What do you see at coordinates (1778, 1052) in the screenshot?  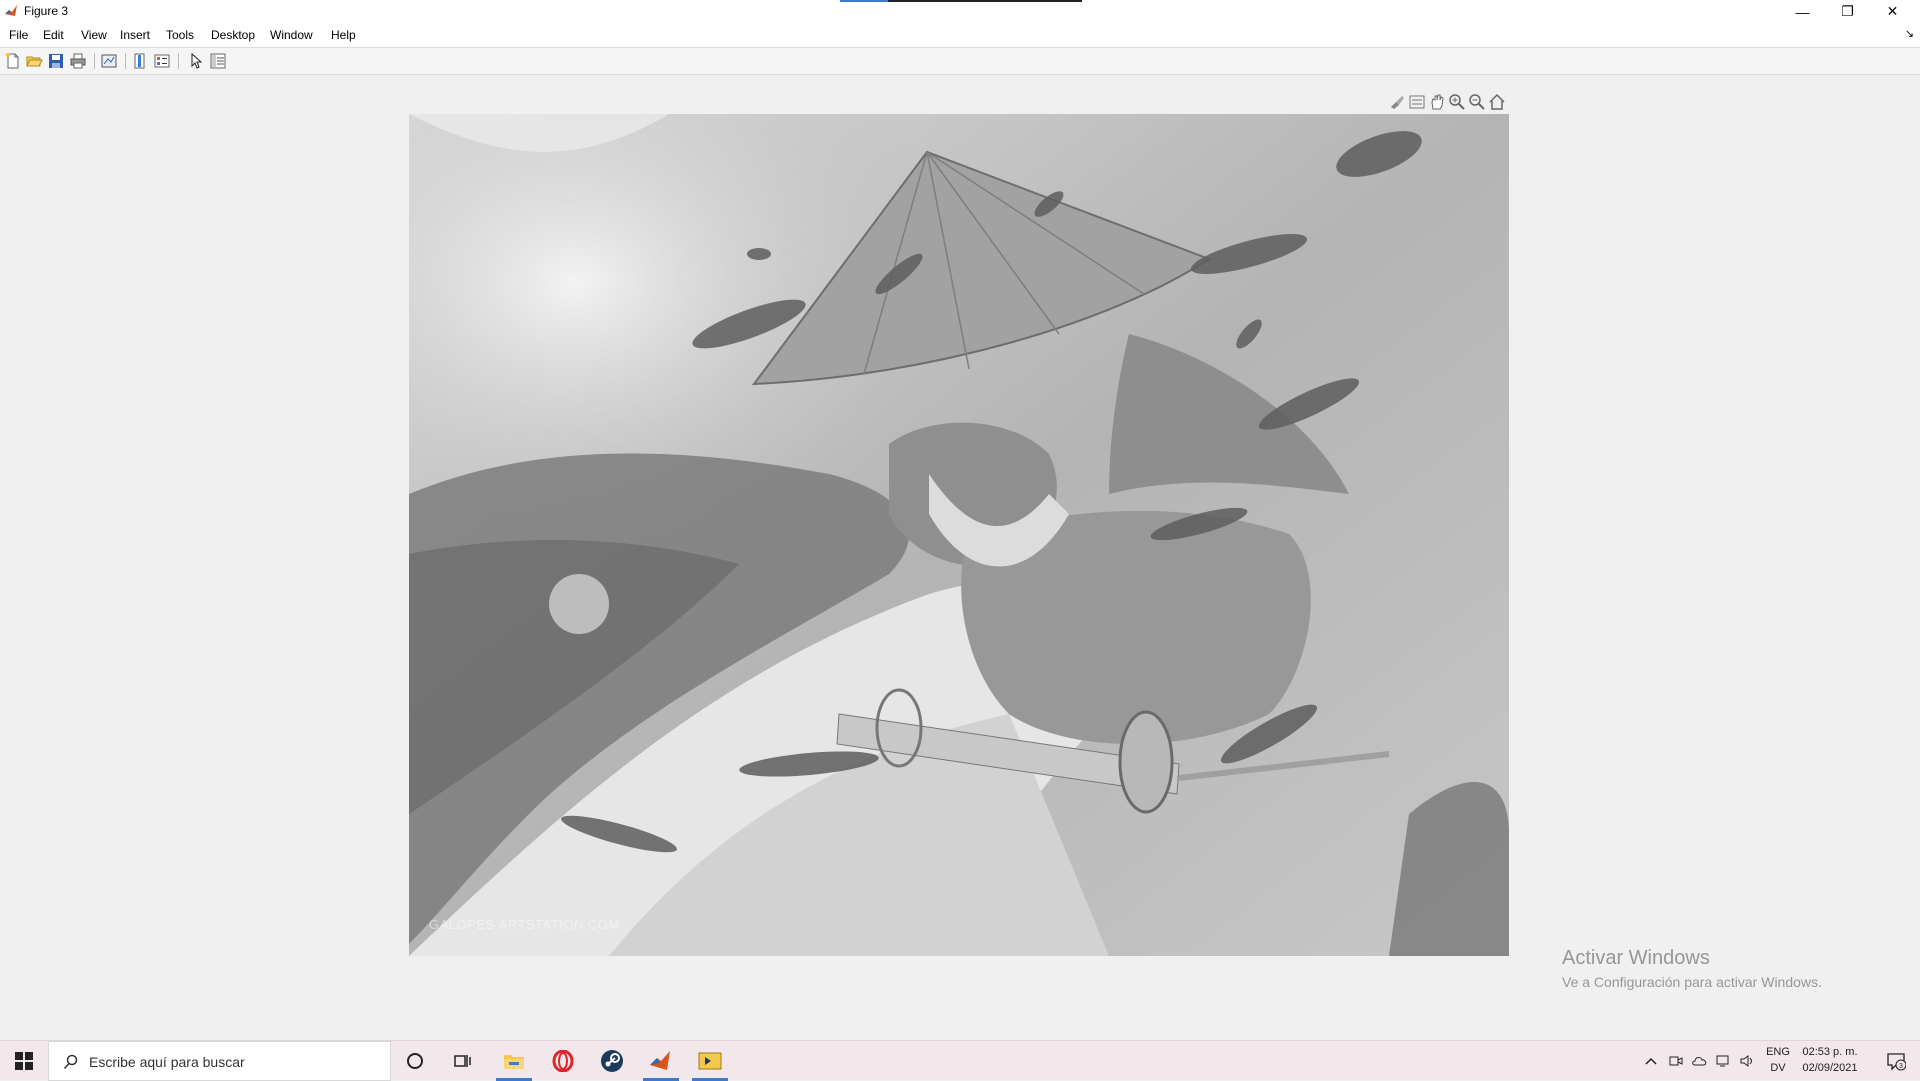 I see `language-code: ENG` at bounding box center [1778, 1052].